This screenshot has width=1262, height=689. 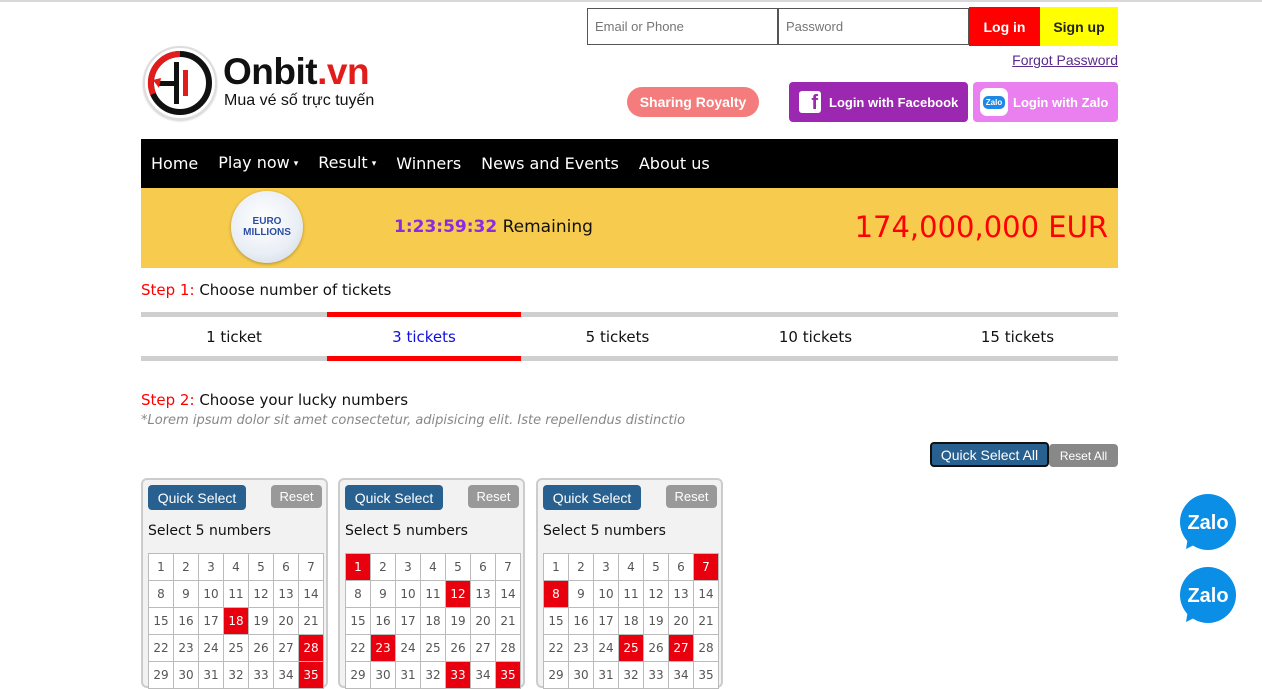 I want to click on number-cell: 3, so click(x=408, y=567).